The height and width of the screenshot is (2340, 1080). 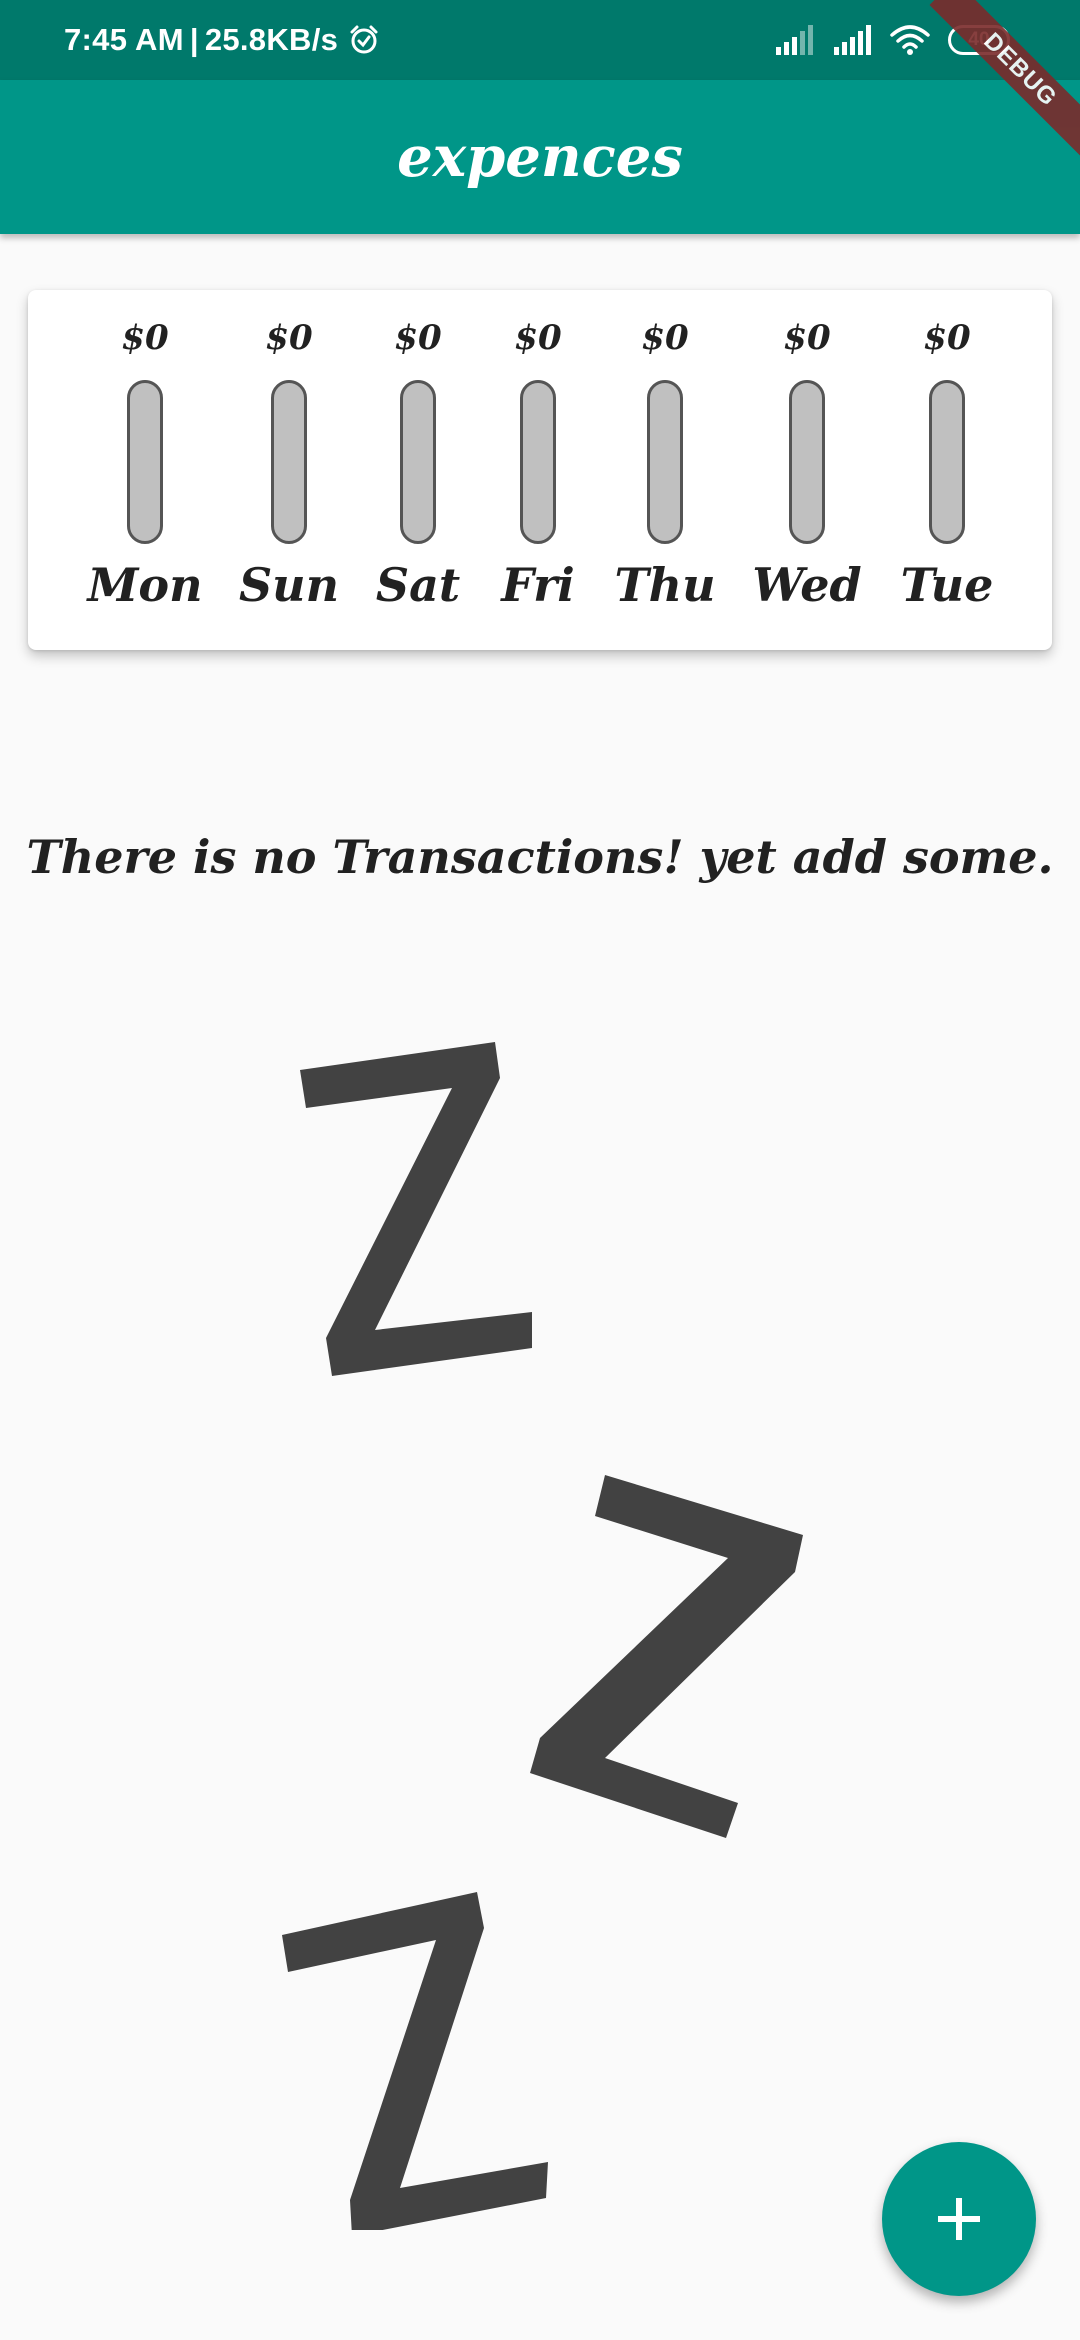 I want to click on chart-bar-fri: $0 Fri, so click(x=538, y=470).